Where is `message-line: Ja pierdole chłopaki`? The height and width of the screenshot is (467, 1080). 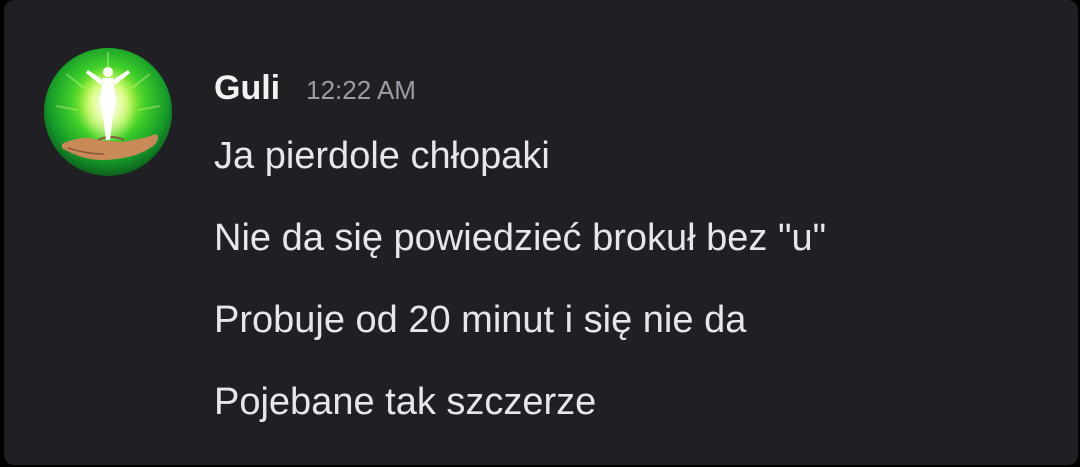 message-line: Ja pierdole chłopaki is located at coordinates (382, 156).